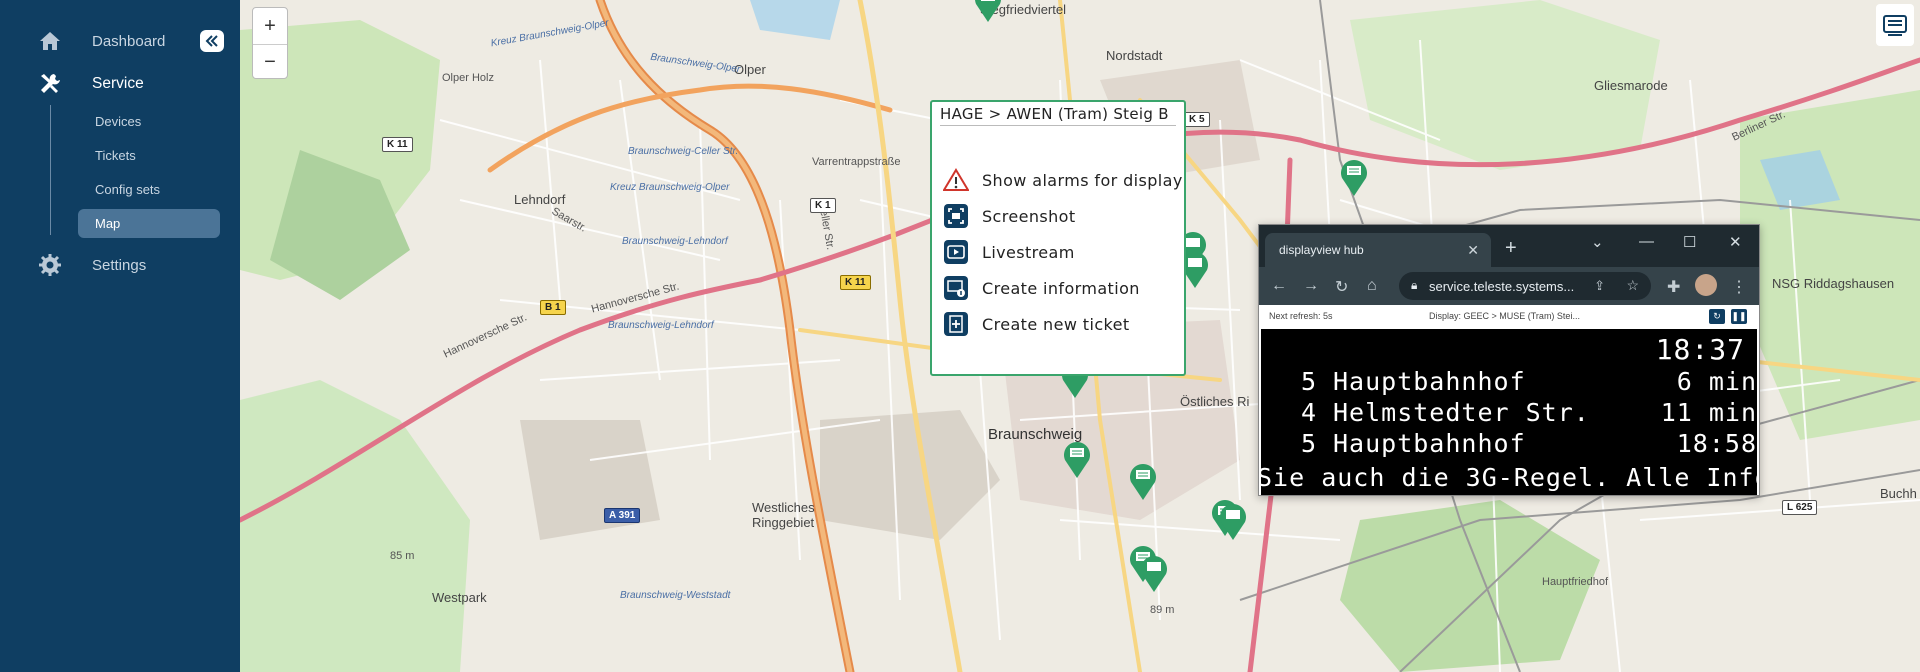  I want to click on minimize-button: —, so click(1646, 241).